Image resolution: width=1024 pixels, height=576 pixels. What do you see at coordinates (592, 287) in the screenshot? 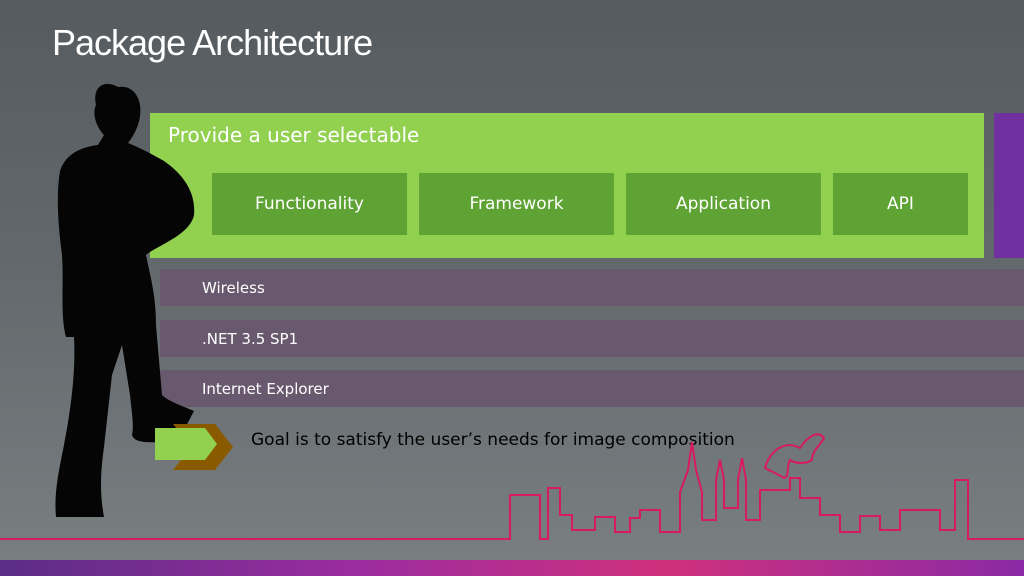
I see `layer-bar-wireless: Wireless` at bounding box center [592, 287].